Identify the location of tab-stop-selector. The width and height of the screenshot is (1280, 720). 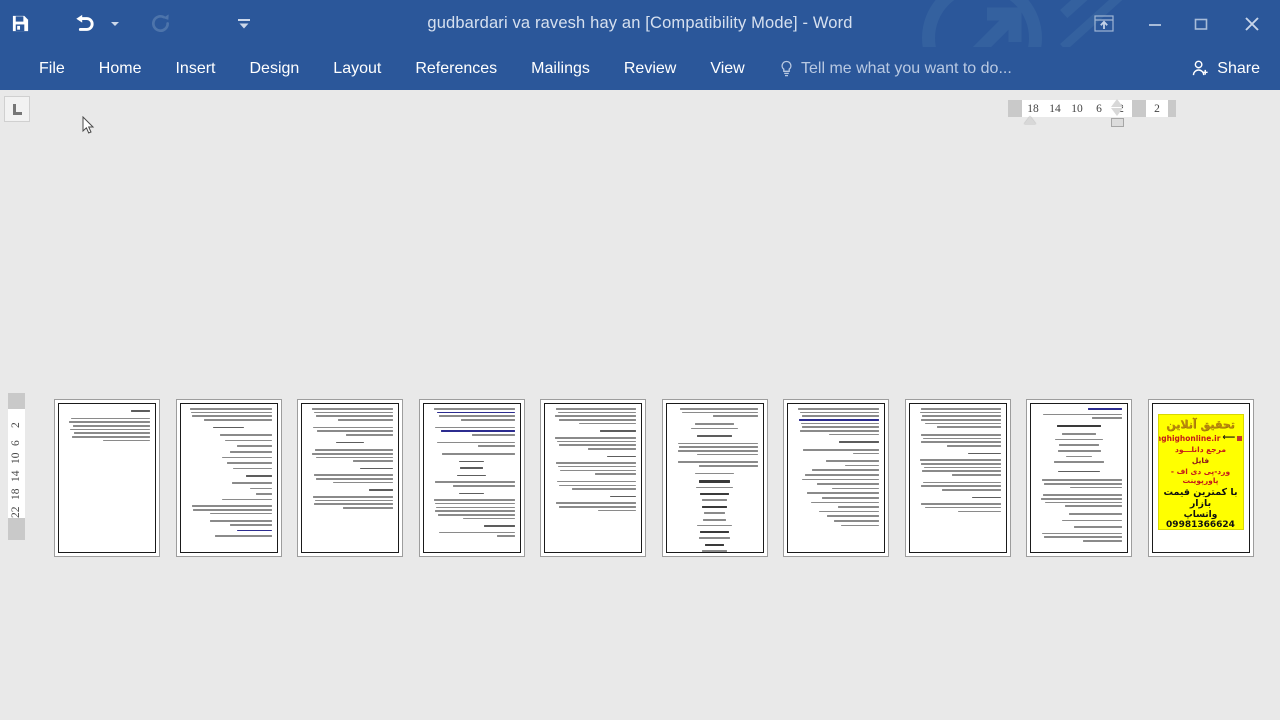
(17, 109).